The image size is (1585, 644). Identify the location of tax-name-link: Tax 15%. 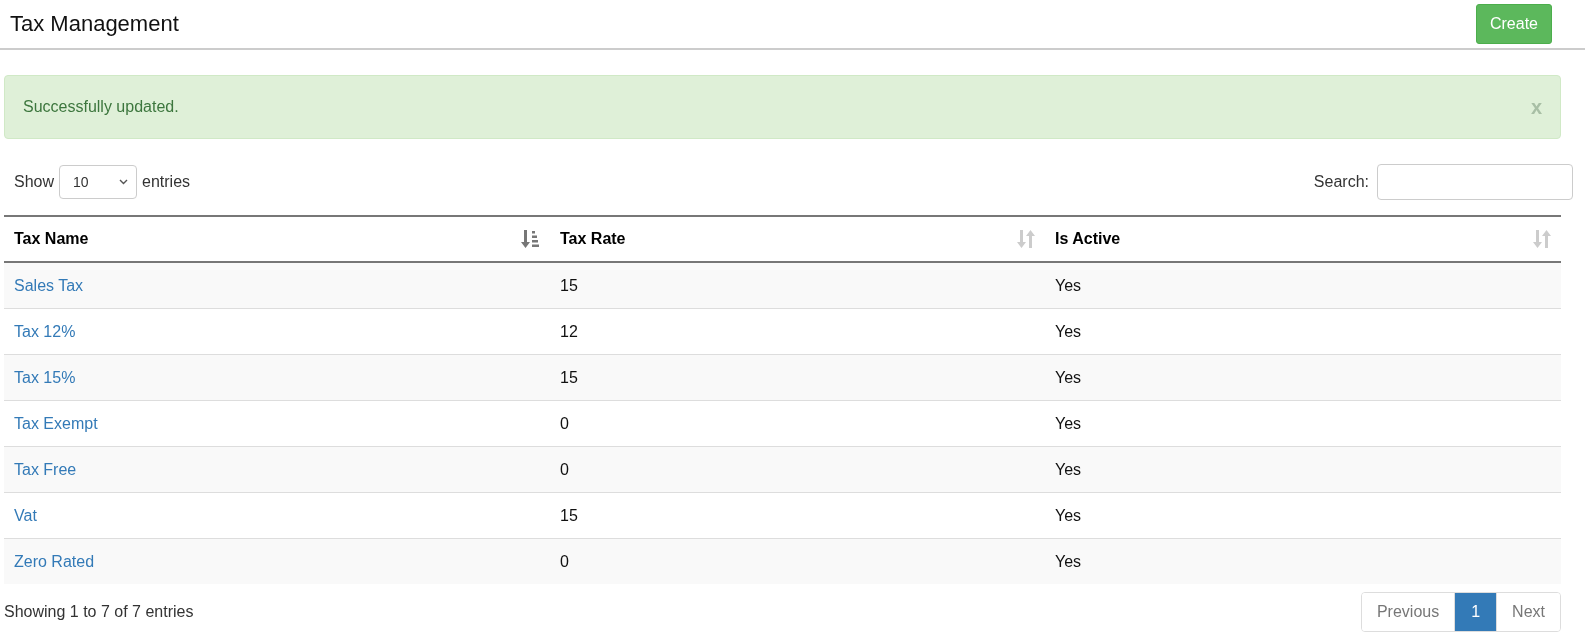
(45, 377).